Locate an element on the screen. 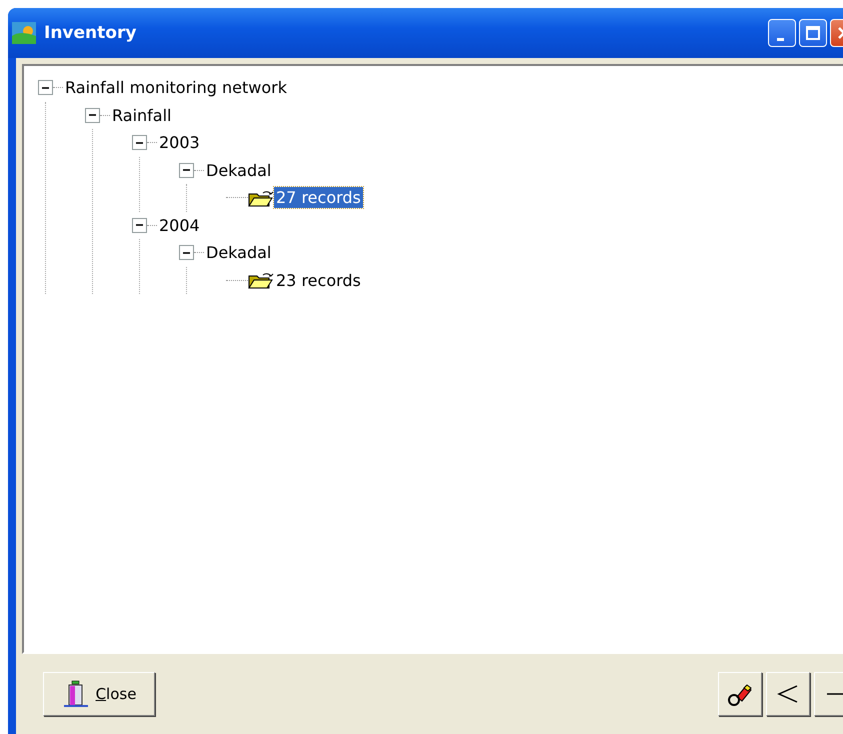 Image resolution: width=843 pixels, height=734 pixels. door-icon is located at coordinates (76, 694).